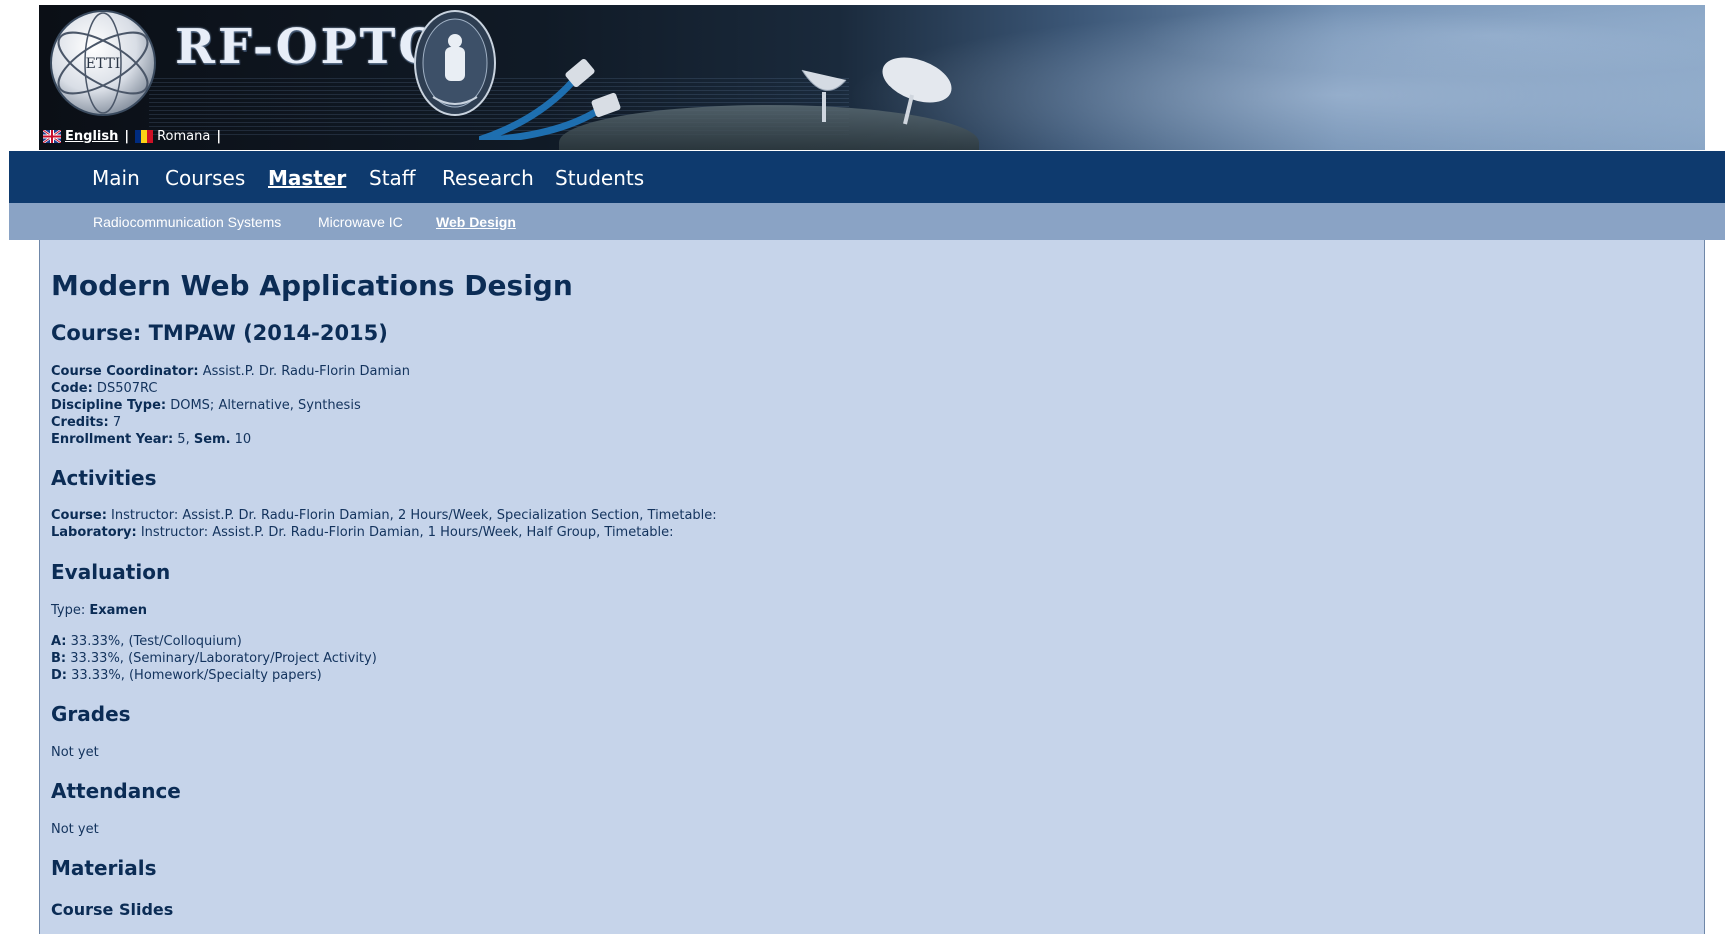 This screenshot has height=934, width=1725. Describe the element at coordinates (112, 909) in the screenshot. I see `course-slides-heading: Course Slides` at that location.